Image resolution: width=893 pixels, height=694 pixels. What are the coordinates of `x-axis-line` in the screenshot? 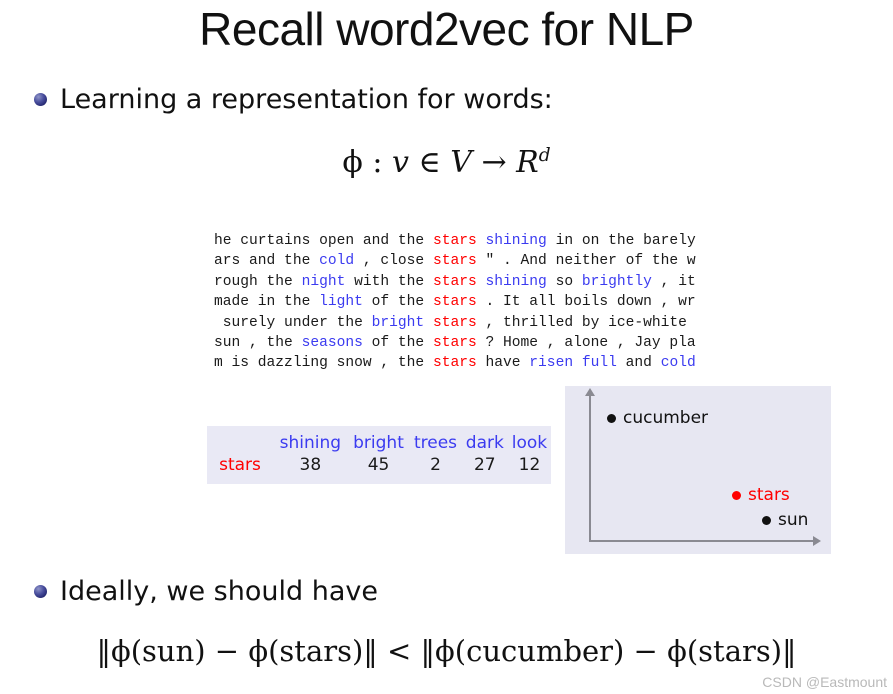 It's located at (703, 541).